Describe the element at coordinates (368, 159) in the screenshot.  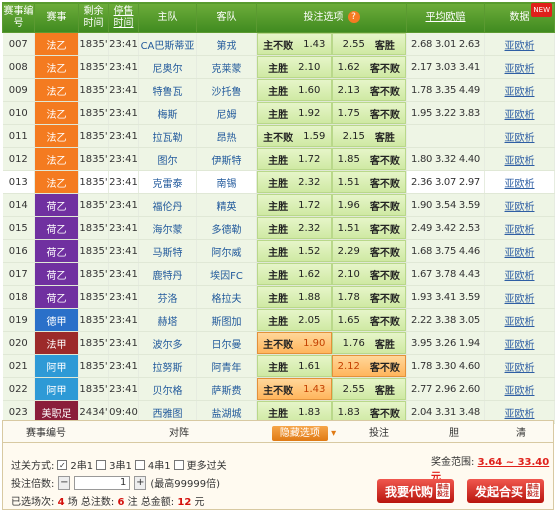
I see `bet-option-2: 1.85 客不败` at that location.